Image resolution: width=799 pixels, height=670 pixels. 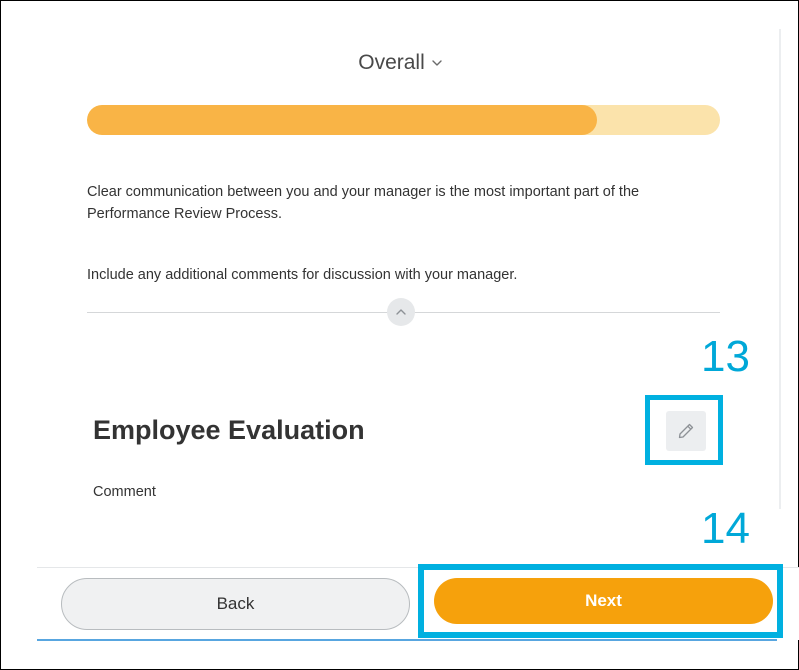 I want to click on progress-bar, so click(x=403, y=120).